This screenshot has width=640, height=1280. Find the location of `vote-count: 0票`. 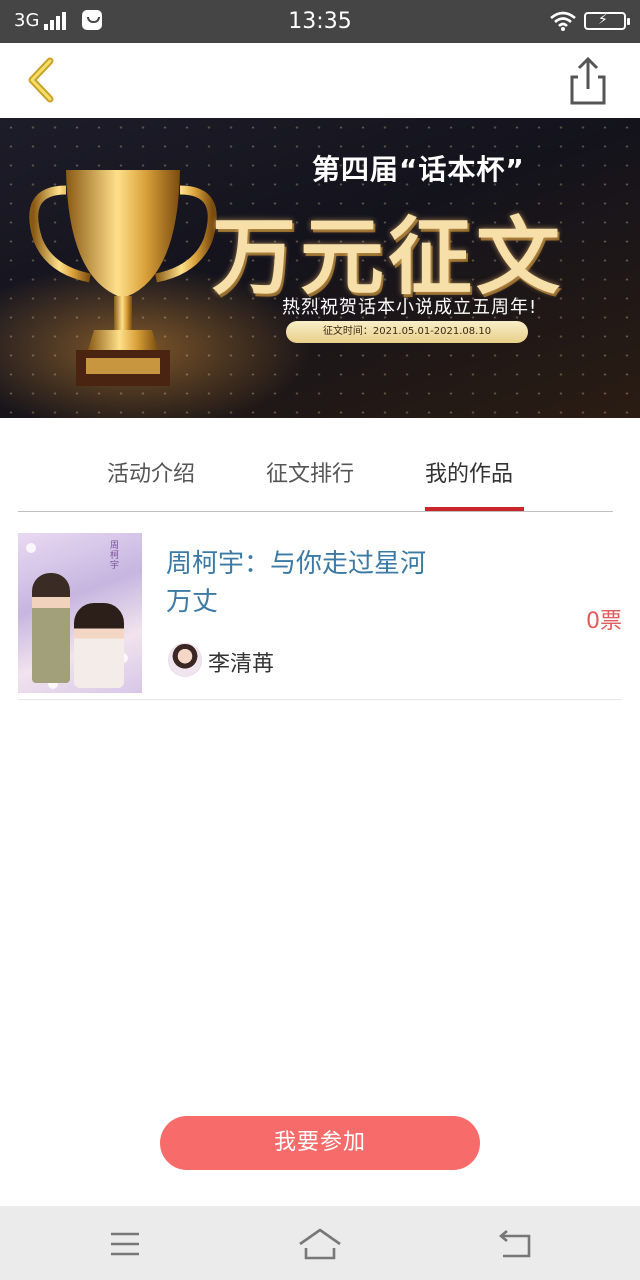

vote-count: 0票 is located at coordinates (604, 621).